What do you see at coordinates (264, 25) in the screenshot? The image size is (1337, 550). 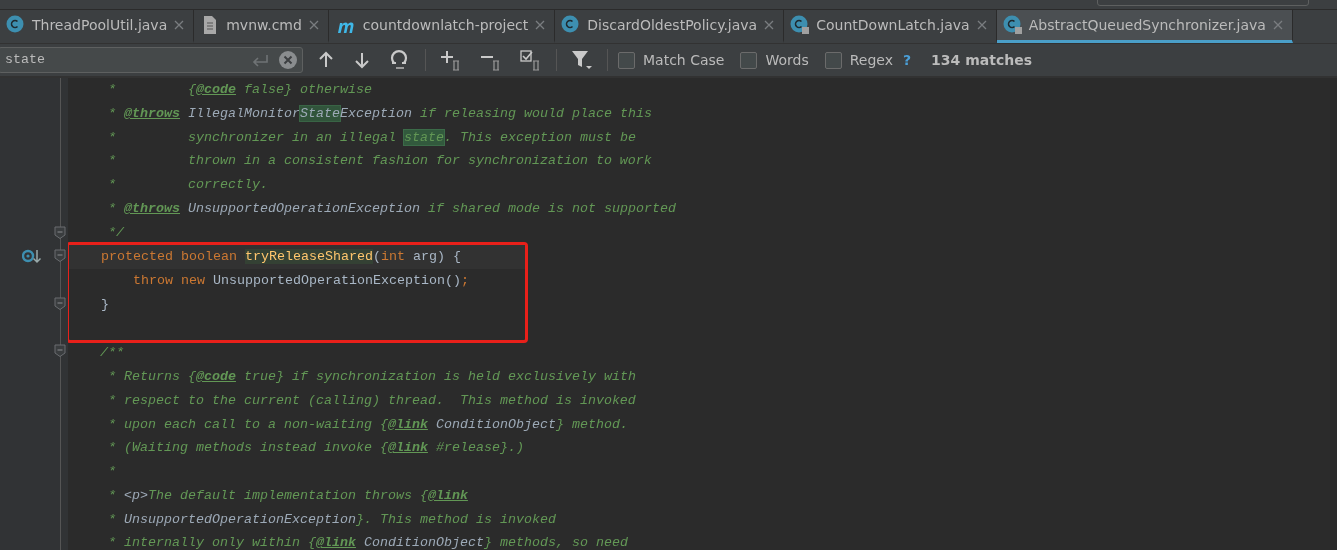 I see `tab-label: mvnw.cmd` at bounding box center [264, 25].